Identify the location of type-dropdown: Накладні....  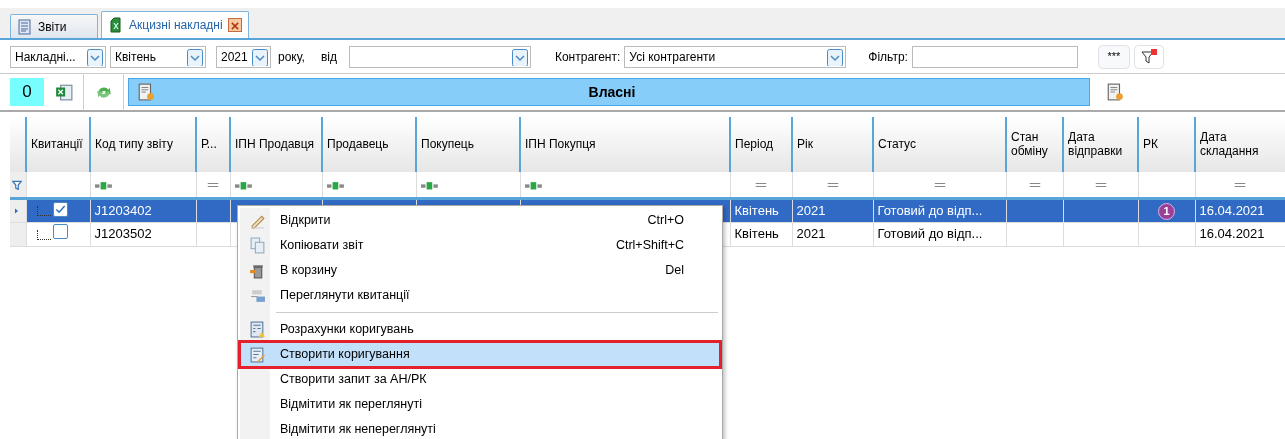
(58, 56).